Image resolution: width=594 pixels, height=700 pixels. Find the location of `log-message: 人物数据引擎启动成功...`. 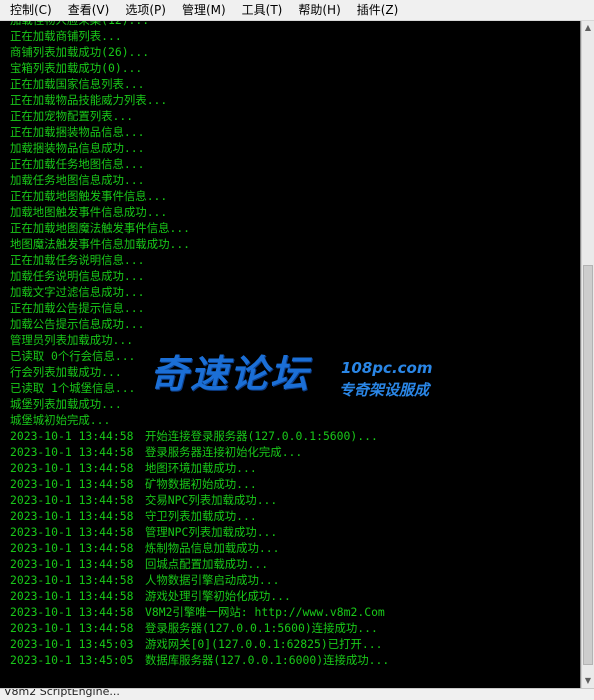

log-message: 人物数据引擎启动成功... is located at coordinates (212, 580).